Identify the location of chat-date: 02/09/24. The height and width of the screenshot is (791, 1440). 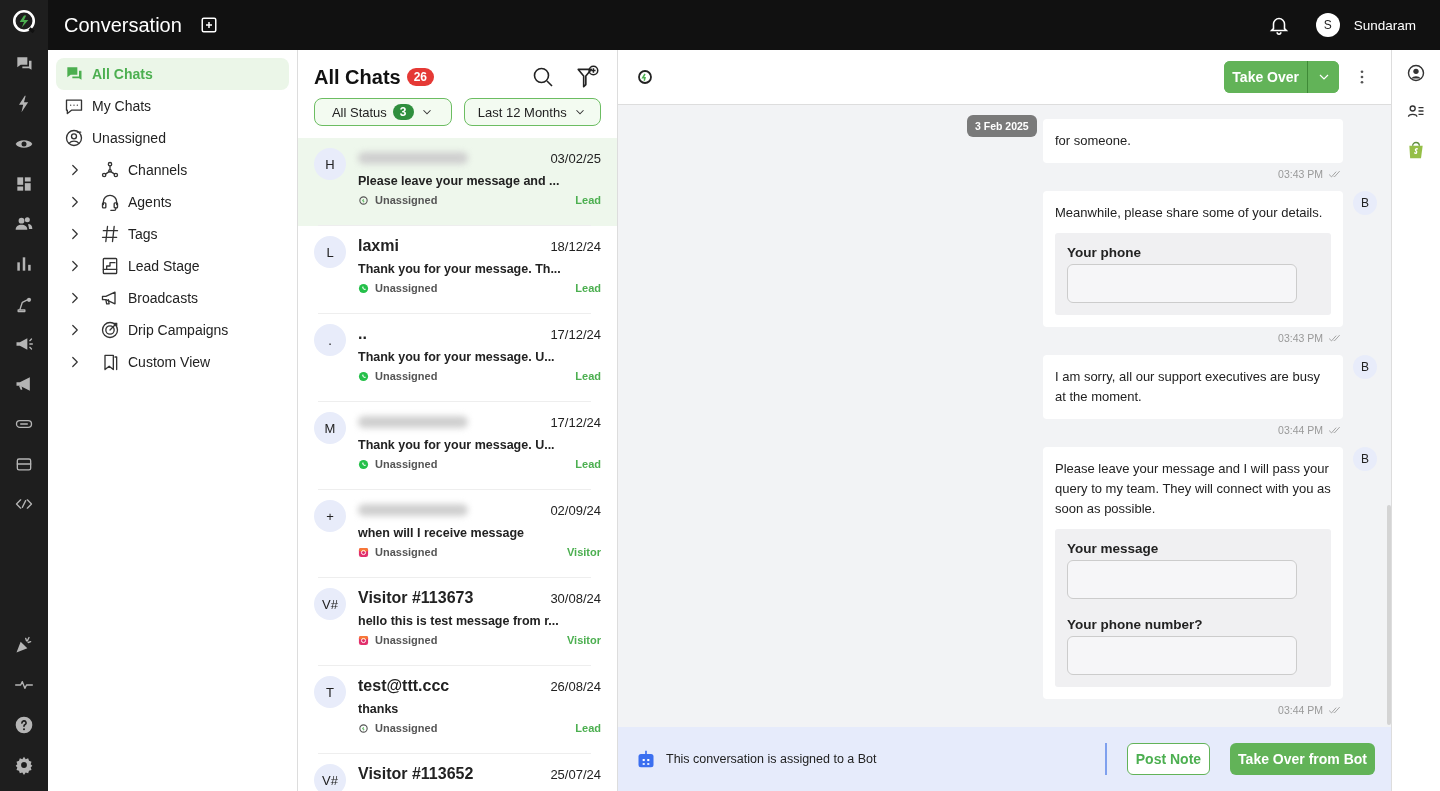
(575, 510).